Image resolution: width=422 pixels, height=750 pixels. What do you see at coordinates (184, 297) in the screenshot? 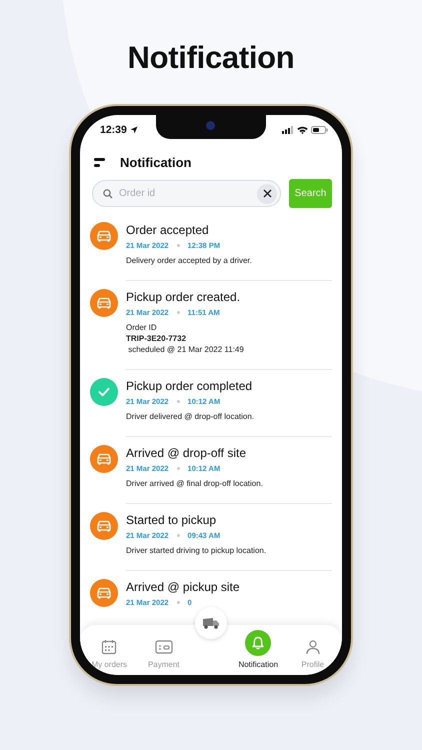
I see `notification-title: Pickup order created.` at bounding box center [184, 297].